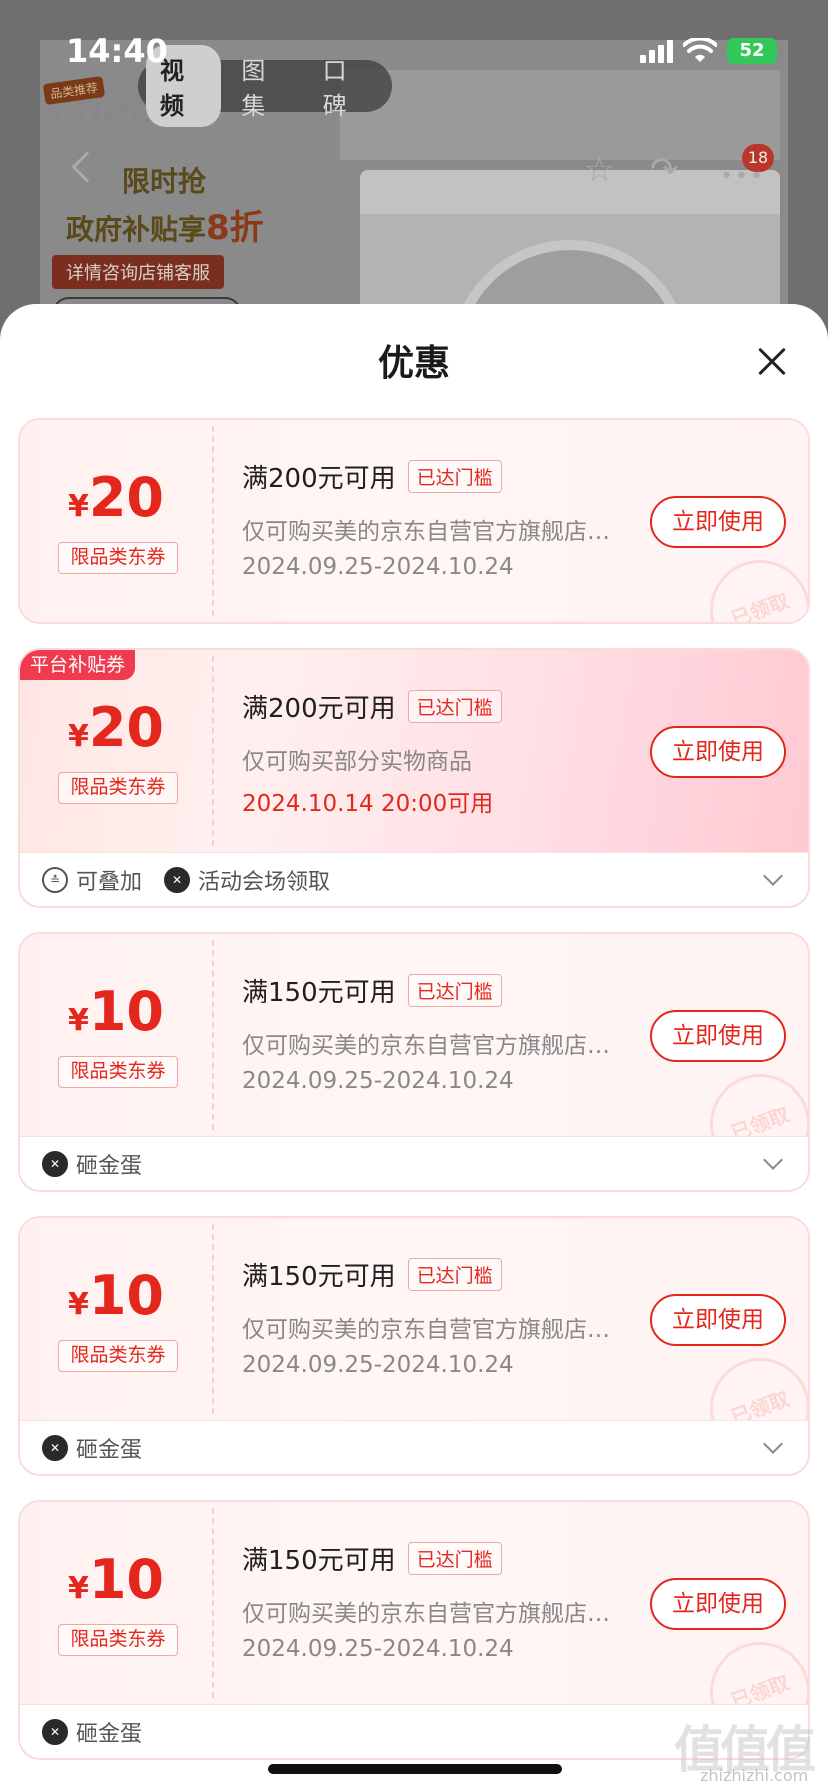 The width and height of the screenshot is (828, 1792). What do you see at coordinates (264, 882) in the screenshot?
I see `source-text: 活动会场领取` at bounding box center [264, 882].